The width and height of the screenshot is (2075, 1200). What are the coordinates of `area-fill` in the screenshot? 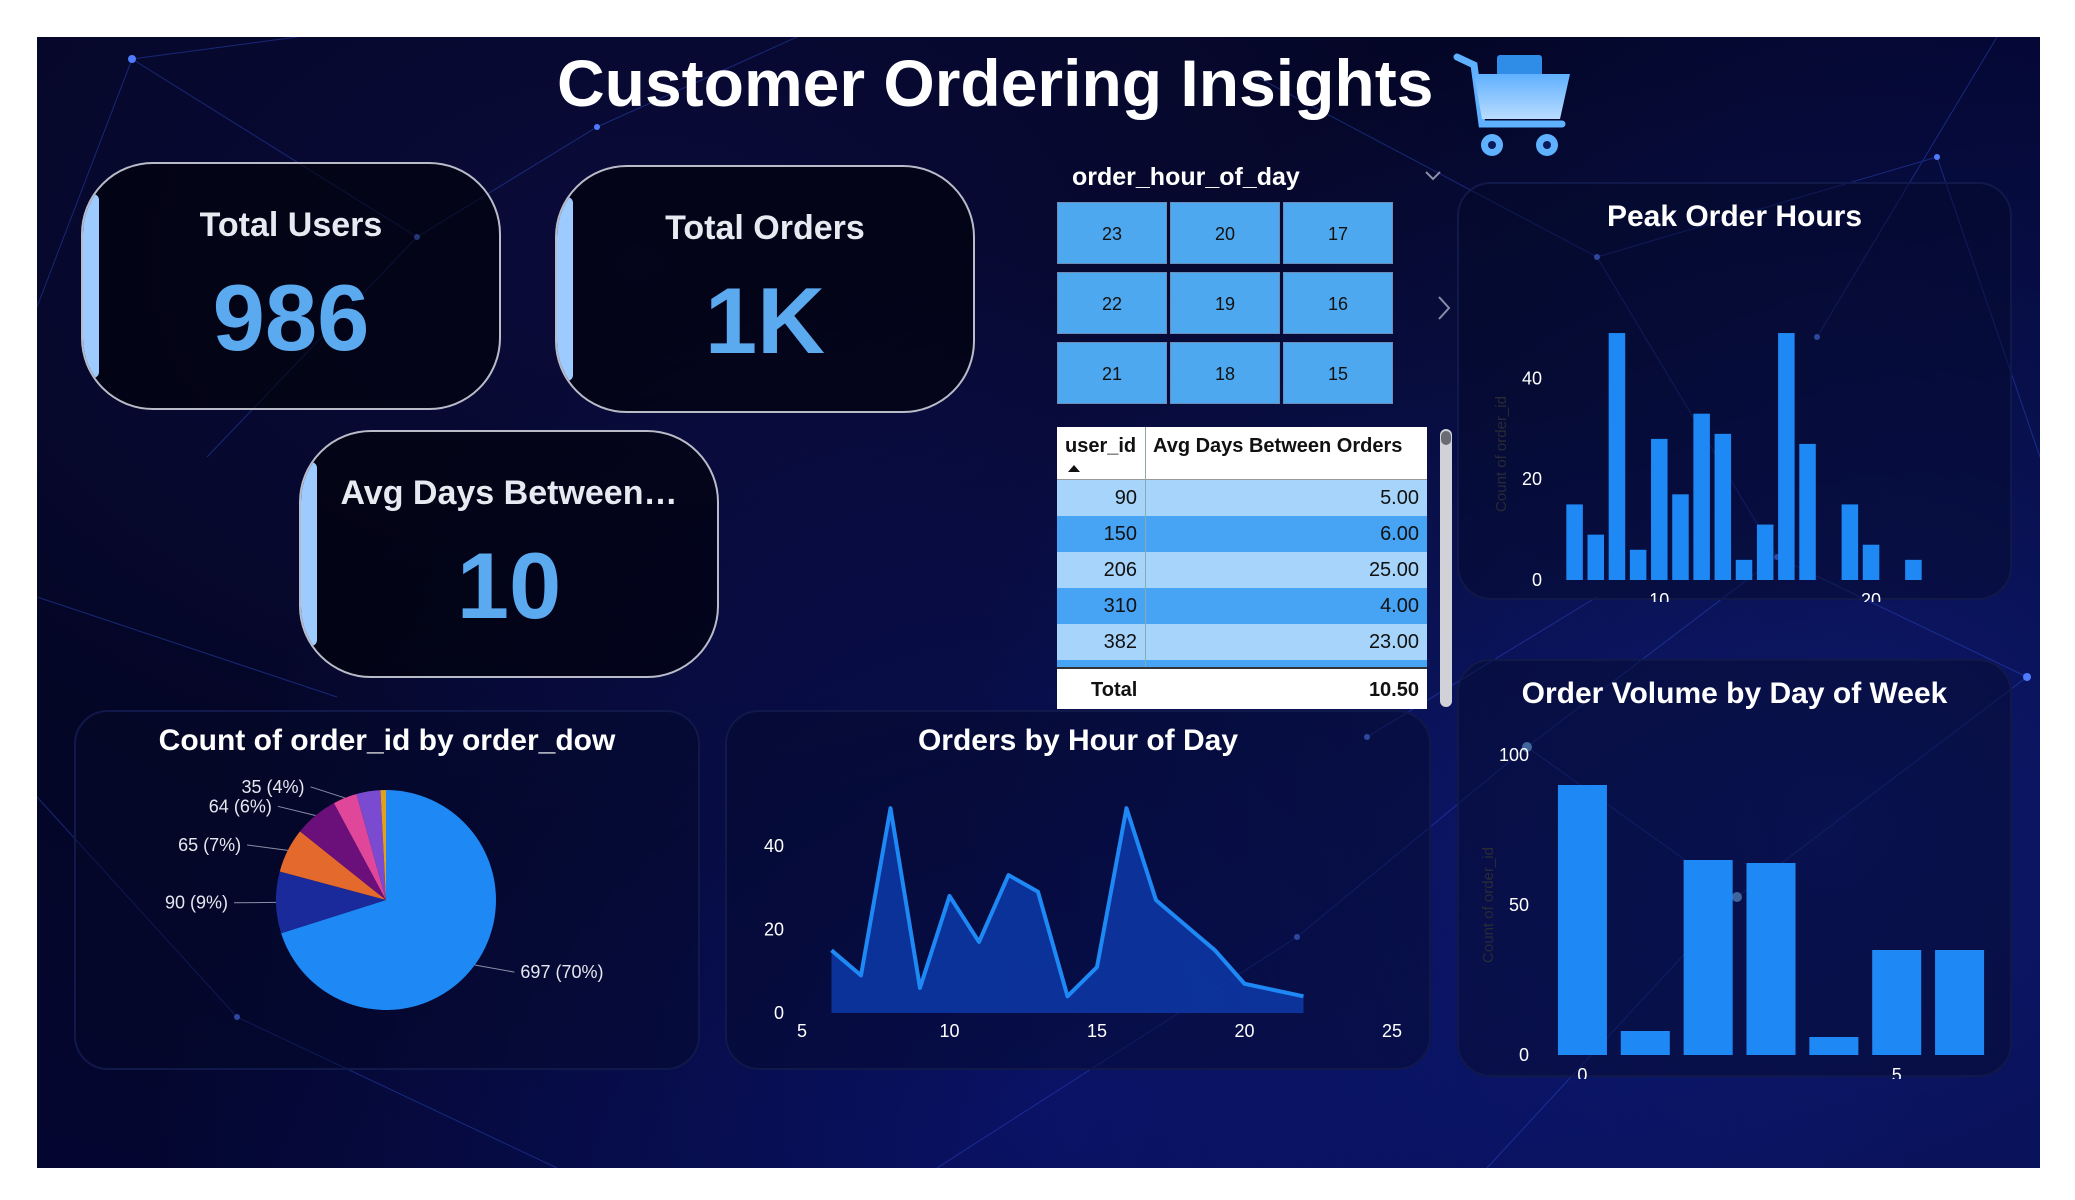 It's located at (1067, 910).